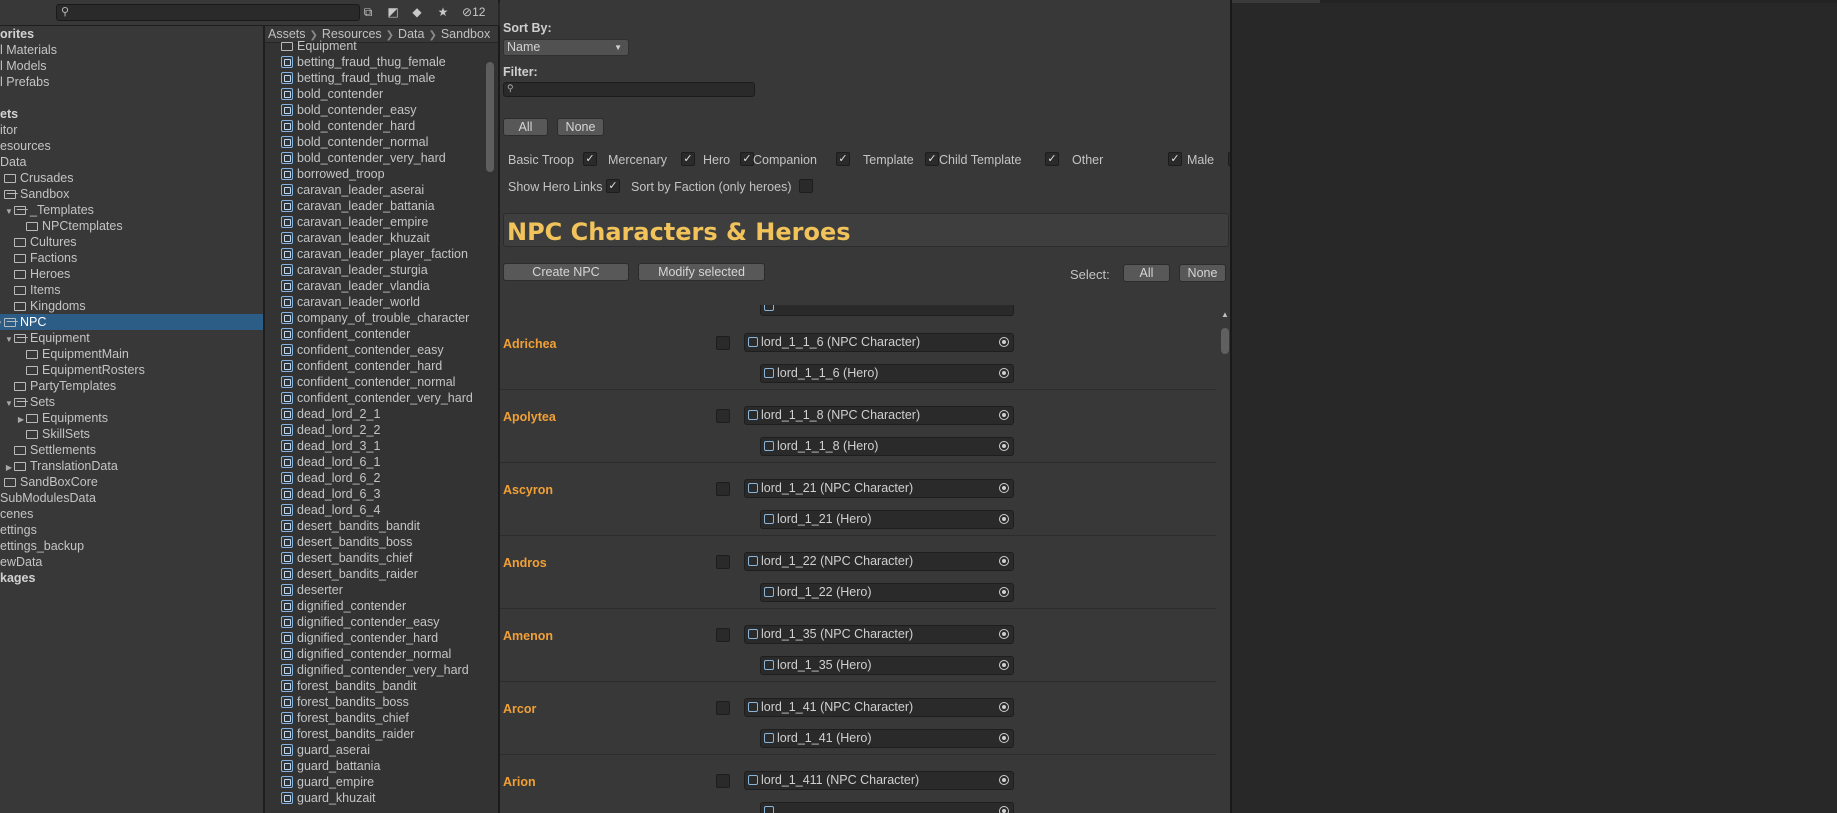  Describe the element at coordinates (879, 634) in the screenshot. I see `npc-character-field: lord_1_35 (NPC Character)` at that location.